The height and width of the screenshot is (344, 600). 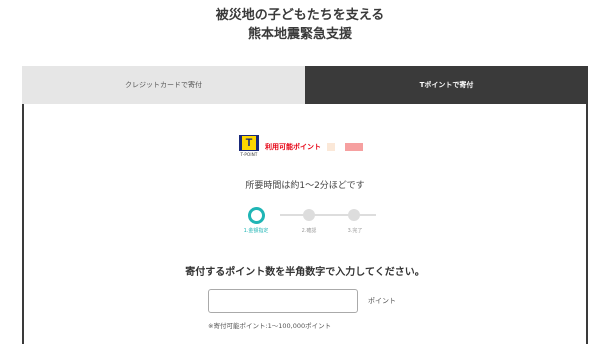 What do you see at coordinates (256, 215) in the screenshot?
I see `step-dot-amount` at bounding box center [256, 215].